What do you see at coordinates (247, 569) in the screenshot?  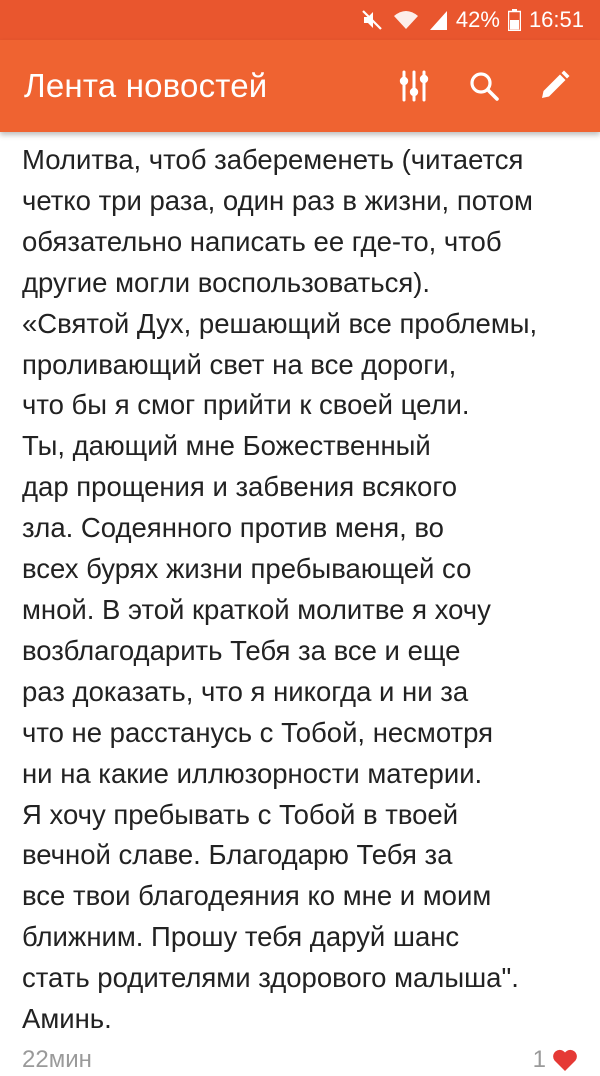 I see `post-text-line: всех бурях жизни пребывающей со` at bounding box center [247, 569].